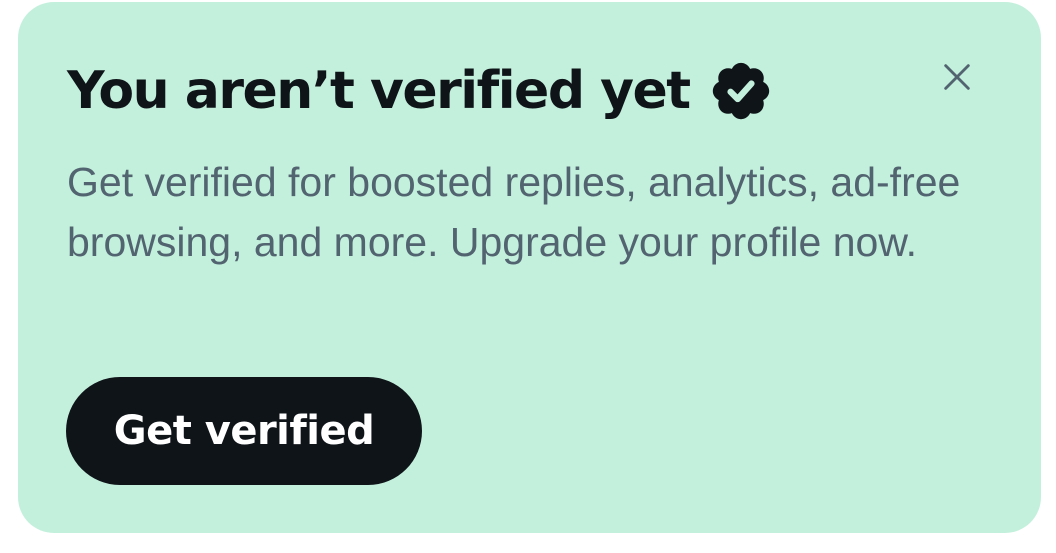 This screenshot has width=1056, height=553. I want to click on banner-title: You aren’t verified yet, so click(379, 91).